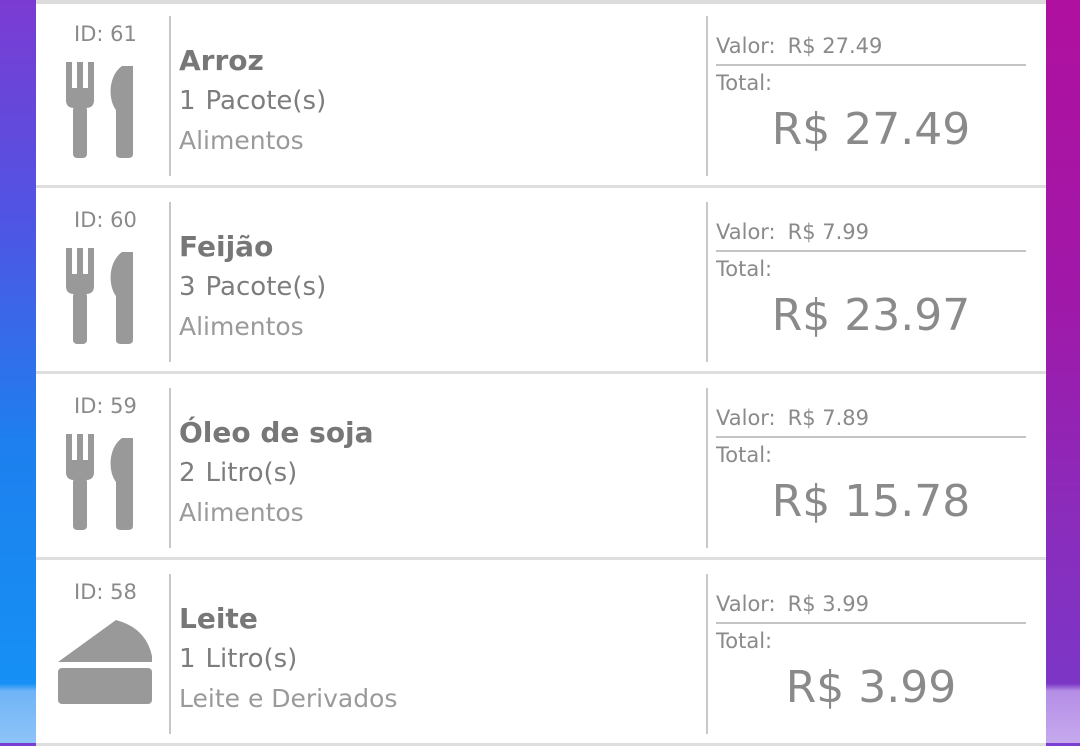 The height and width of the screenshot is (746, 1080). Describe the element at coordinates (288, 698) in the screenshot. I see `item-category: Leite e Derivados` at that location.